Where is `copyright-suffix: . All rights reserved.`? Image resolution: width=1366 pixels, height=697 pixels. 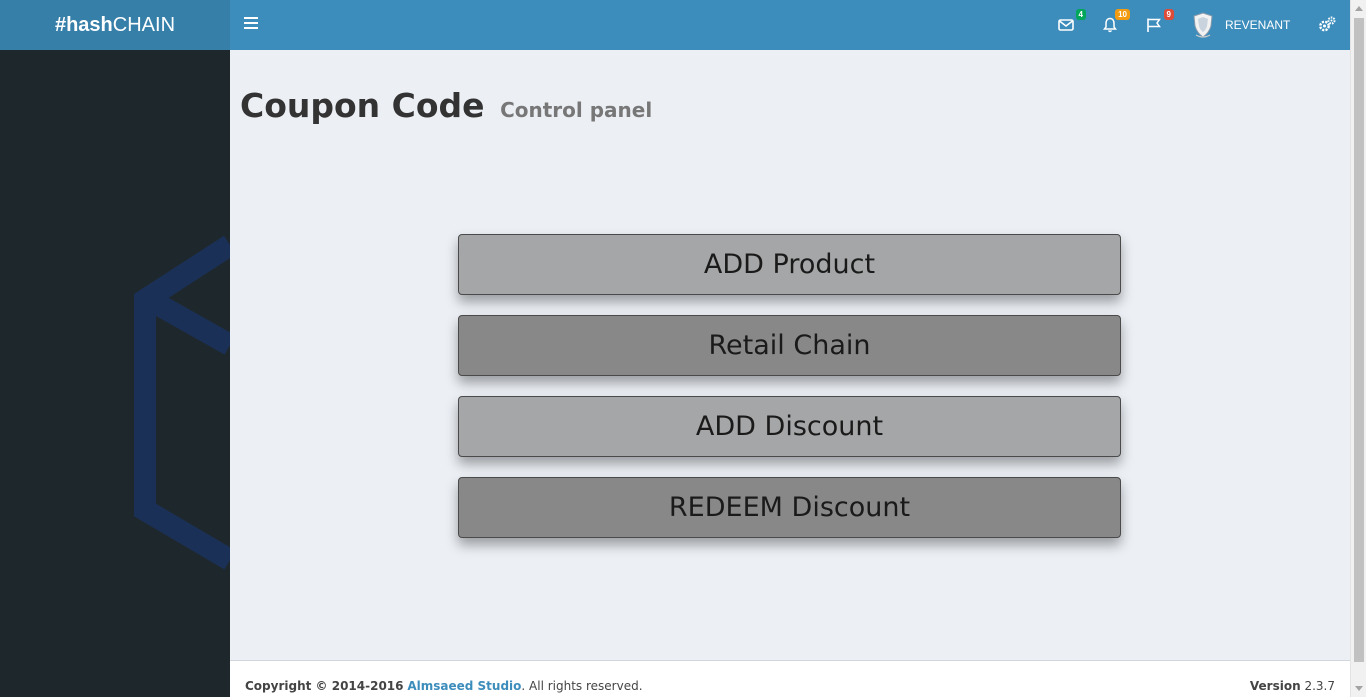
copyright-suffix: . All rights reserved. is located at coordinates (582, 686).